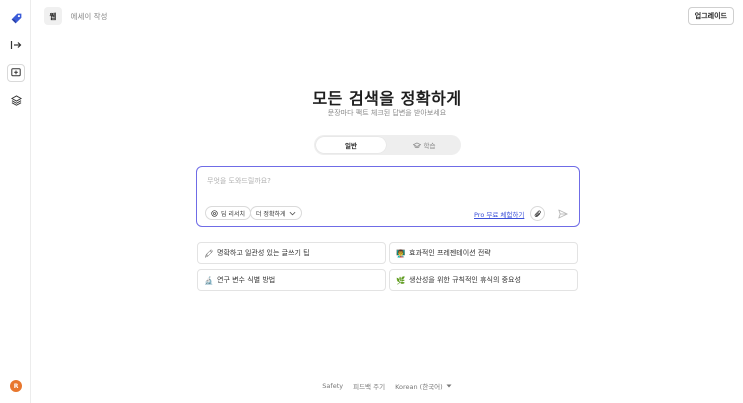 Image resolution: width=743 pixels, height=403 pixels. I want to click on avatar: R, so click(16, 386).